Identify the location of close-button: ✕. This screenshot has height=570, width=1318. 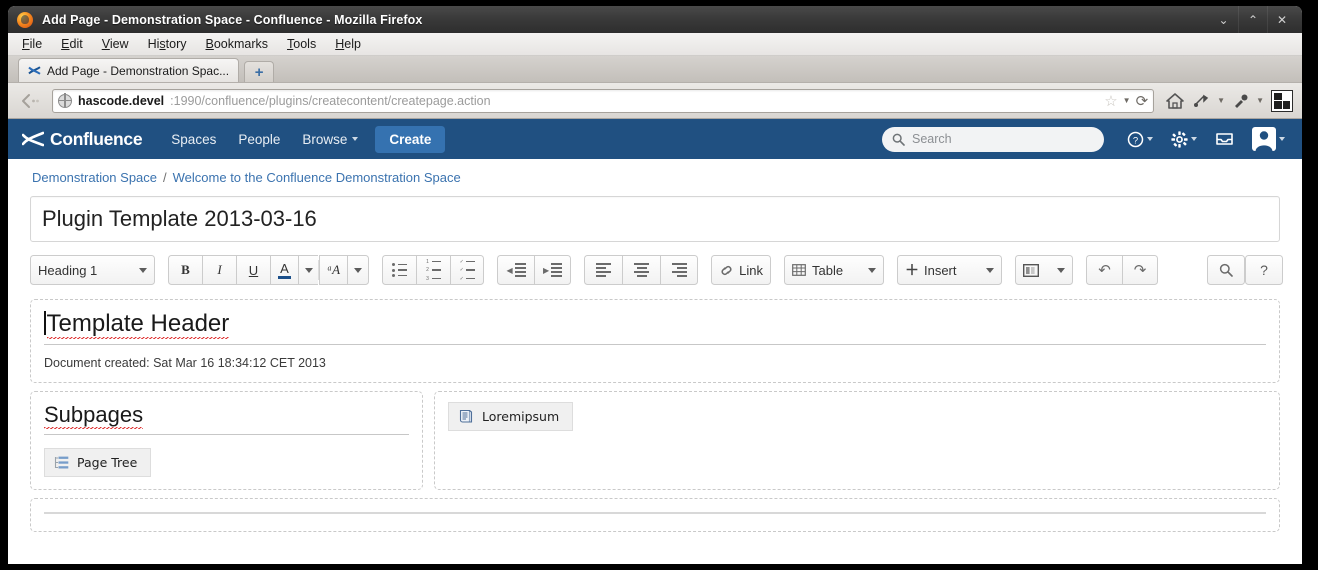
(1281, 19).